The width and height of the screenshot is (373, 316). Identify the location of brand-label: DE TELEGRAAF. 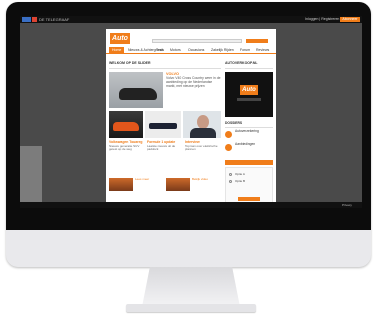
(54, 19).